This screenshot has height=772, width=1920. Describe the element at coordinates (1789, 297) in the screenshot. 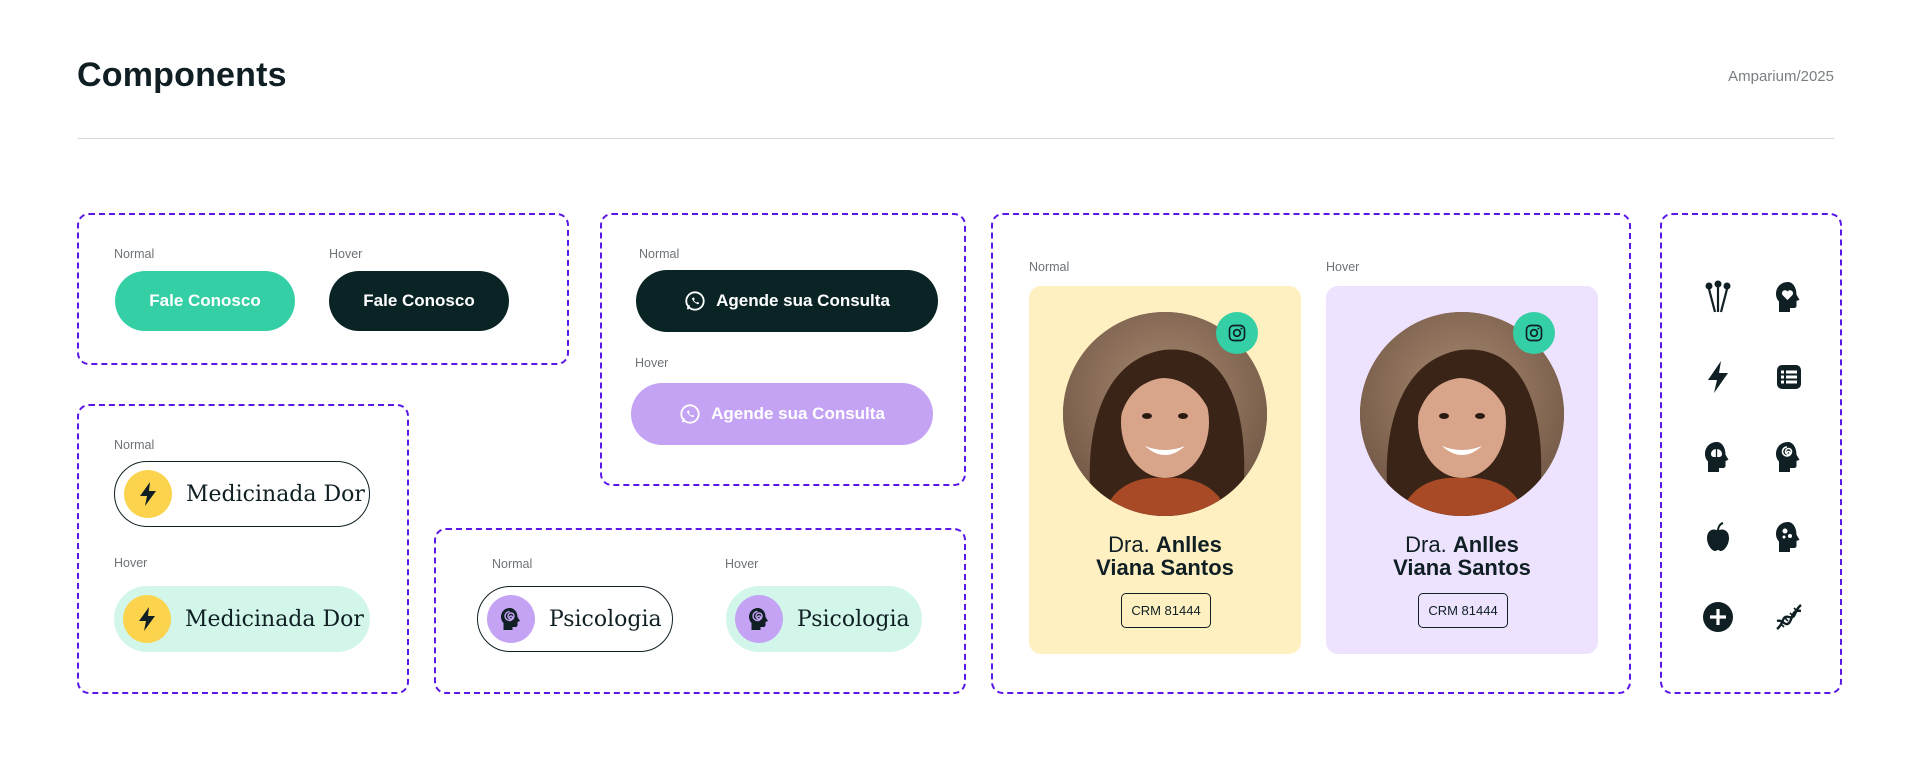

I see `head-heart-icon` at that location.